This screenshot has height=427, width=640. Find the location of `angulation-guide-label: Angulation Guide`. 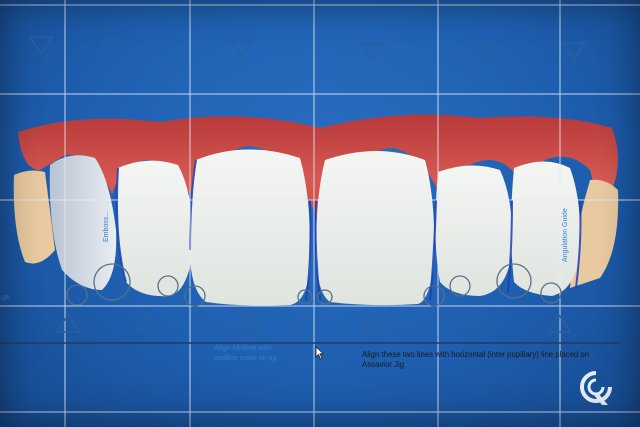

angulation-guide-label: Angulation Guide is located at coordinates (565, 235).